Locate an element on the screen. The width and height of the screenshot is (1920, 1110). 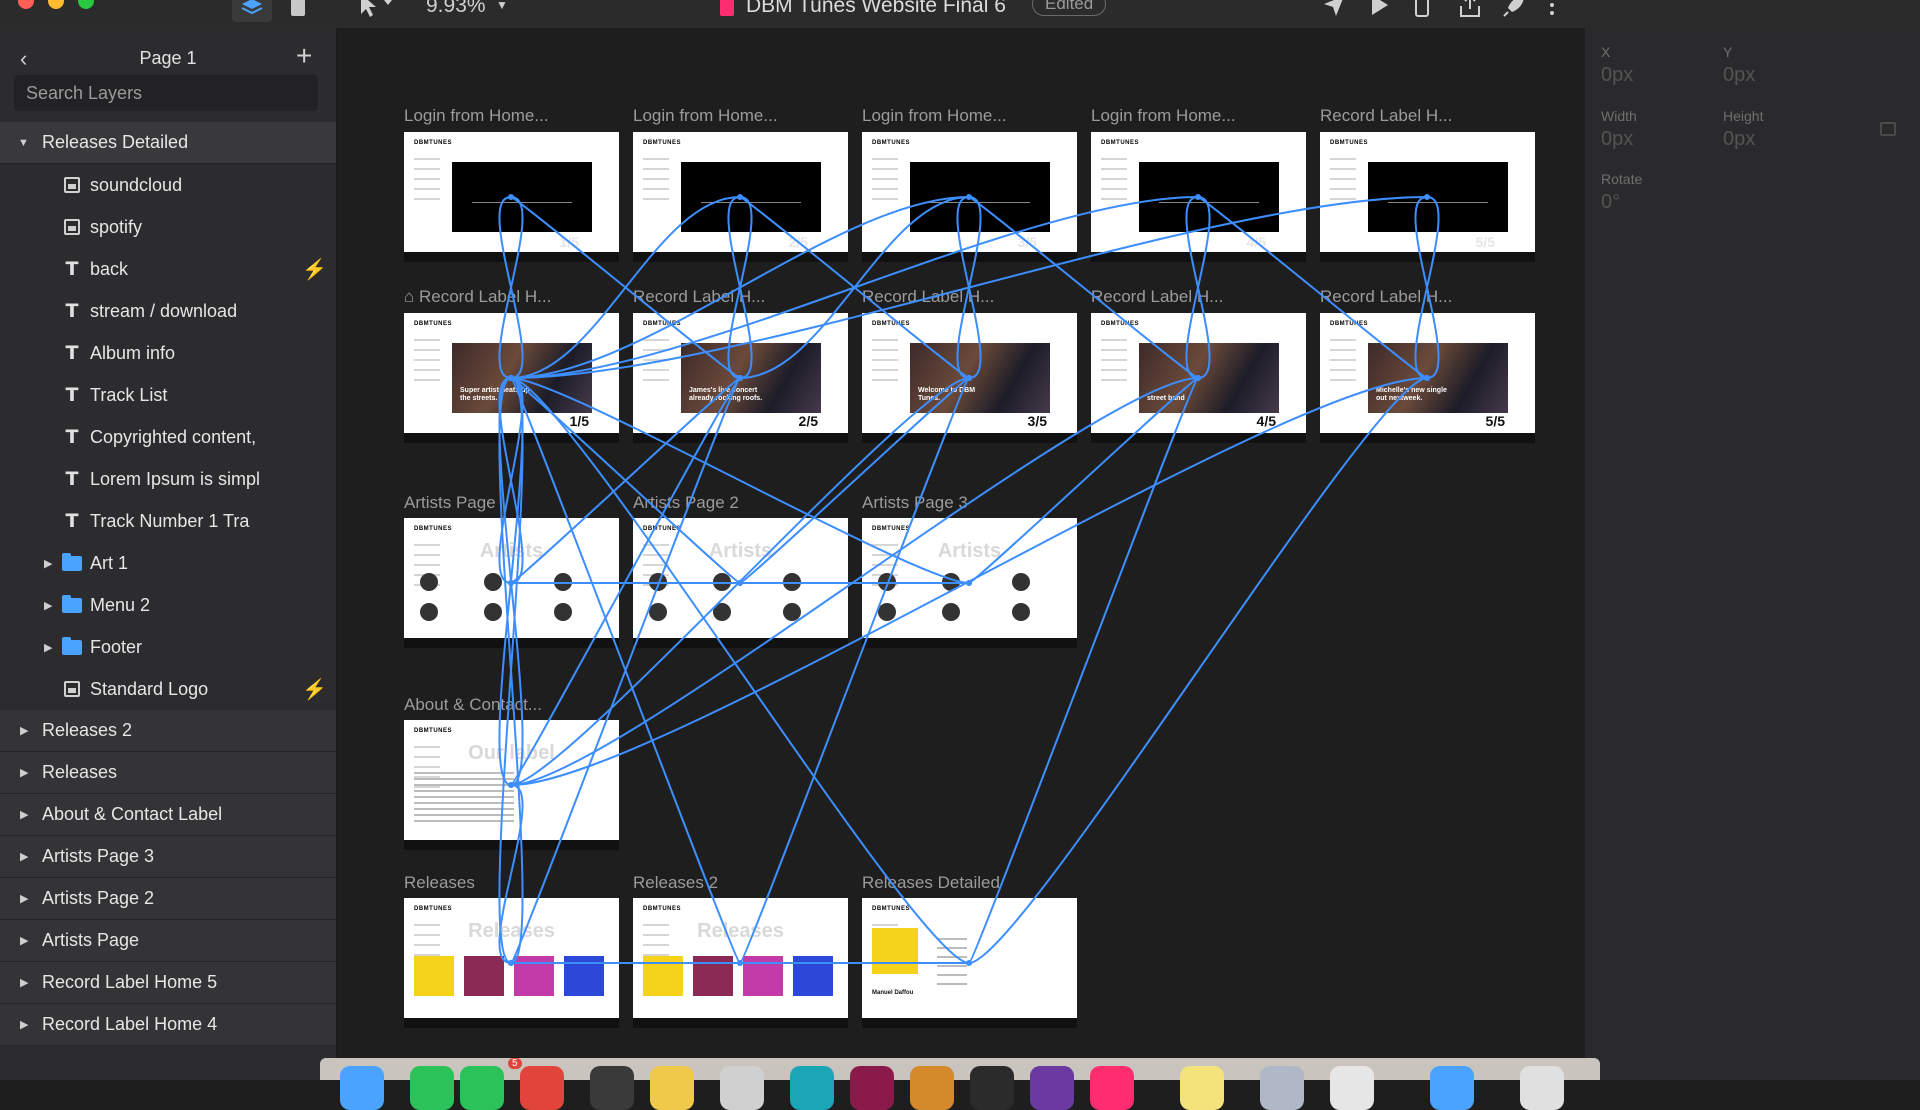
window-titlebar: 9.93% ▼ DBM Tunes Website Final 6 Edited is located at coordinates (960, 14).